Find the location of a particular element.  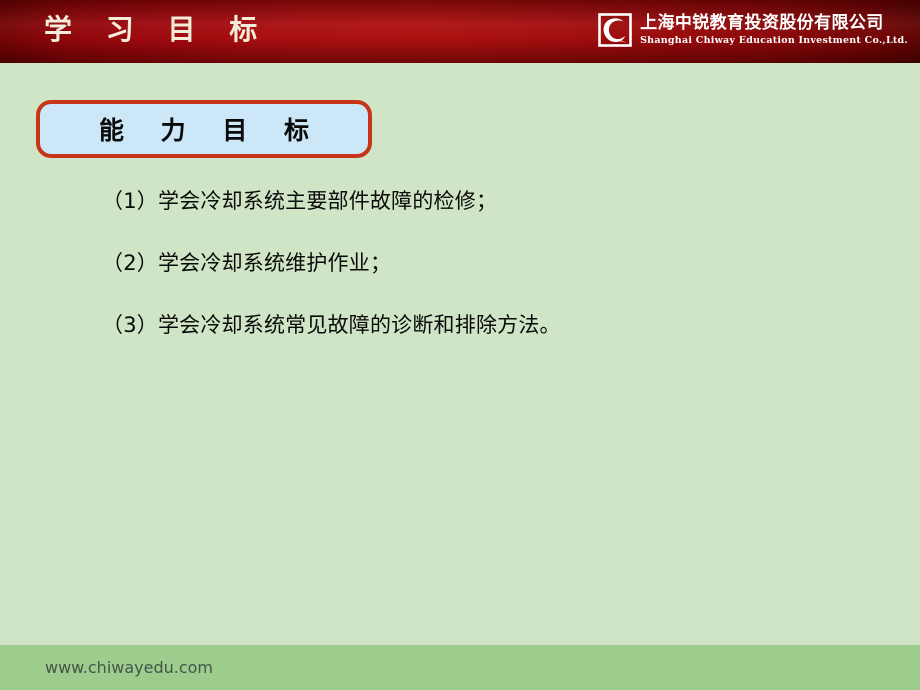

ability-objective-callout: 能 力 目 标 is located at coordinates (204, 129).